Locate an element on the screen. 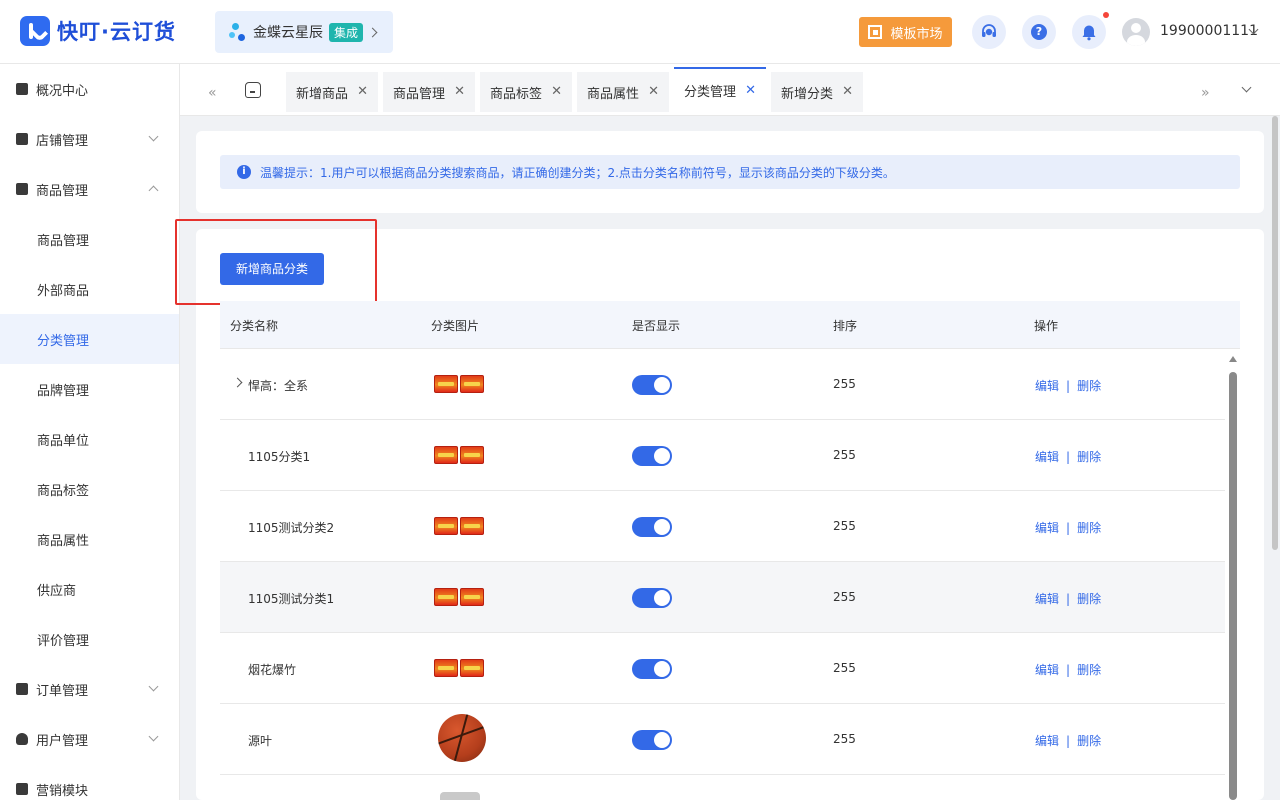  notification-button is located at coordinates (1089, 32).